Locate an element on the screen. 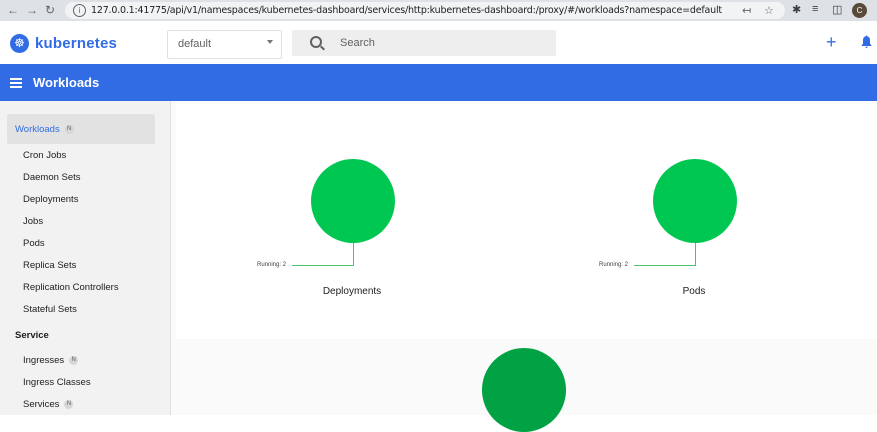  sidebar-item-pods: Pods is located at coordinates (34, 243).